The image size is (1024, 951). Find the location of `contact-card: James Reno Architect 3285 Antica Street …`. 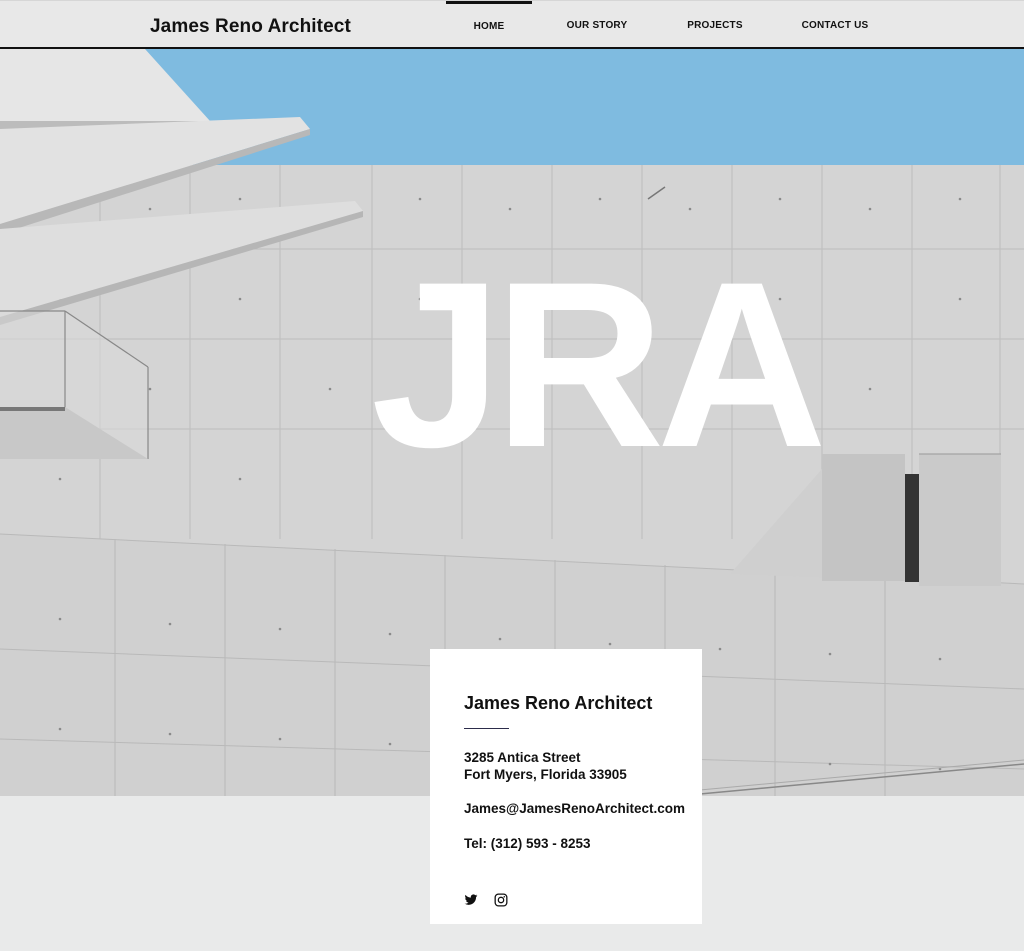

contact-card: James Reno Architect 3285 Antica Street … is located at coordinates (566, 786).